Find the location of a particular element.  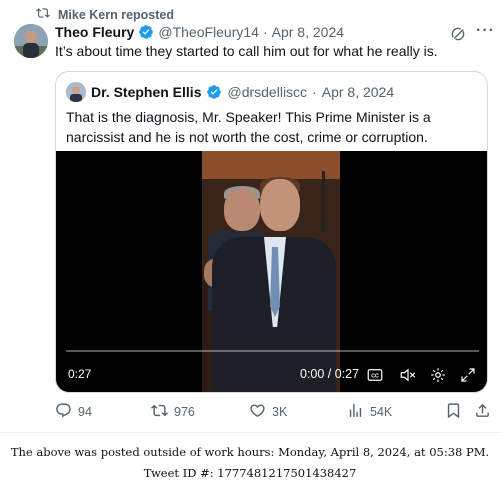

quoted-avatar is located at coordinates (76, 92).